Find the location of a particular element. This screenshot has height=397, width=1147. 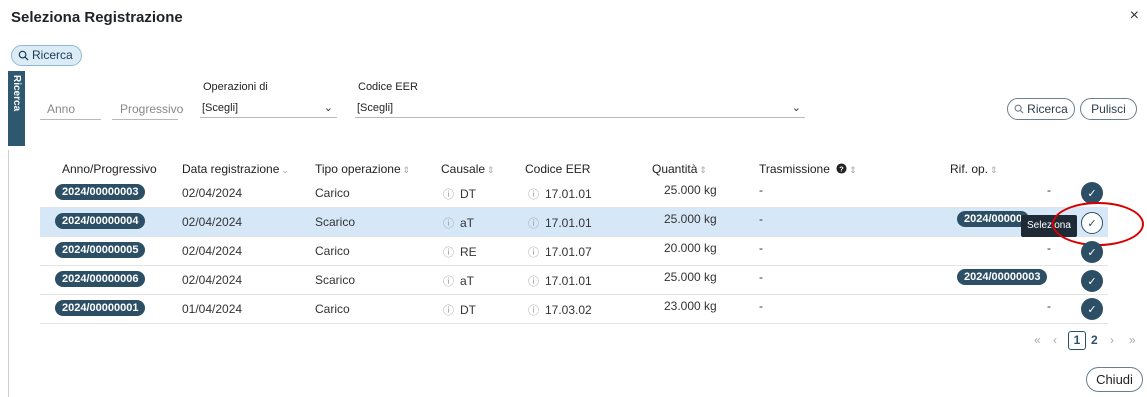

search-toggle-button: Ricerca is located at coordinates (46, 55).